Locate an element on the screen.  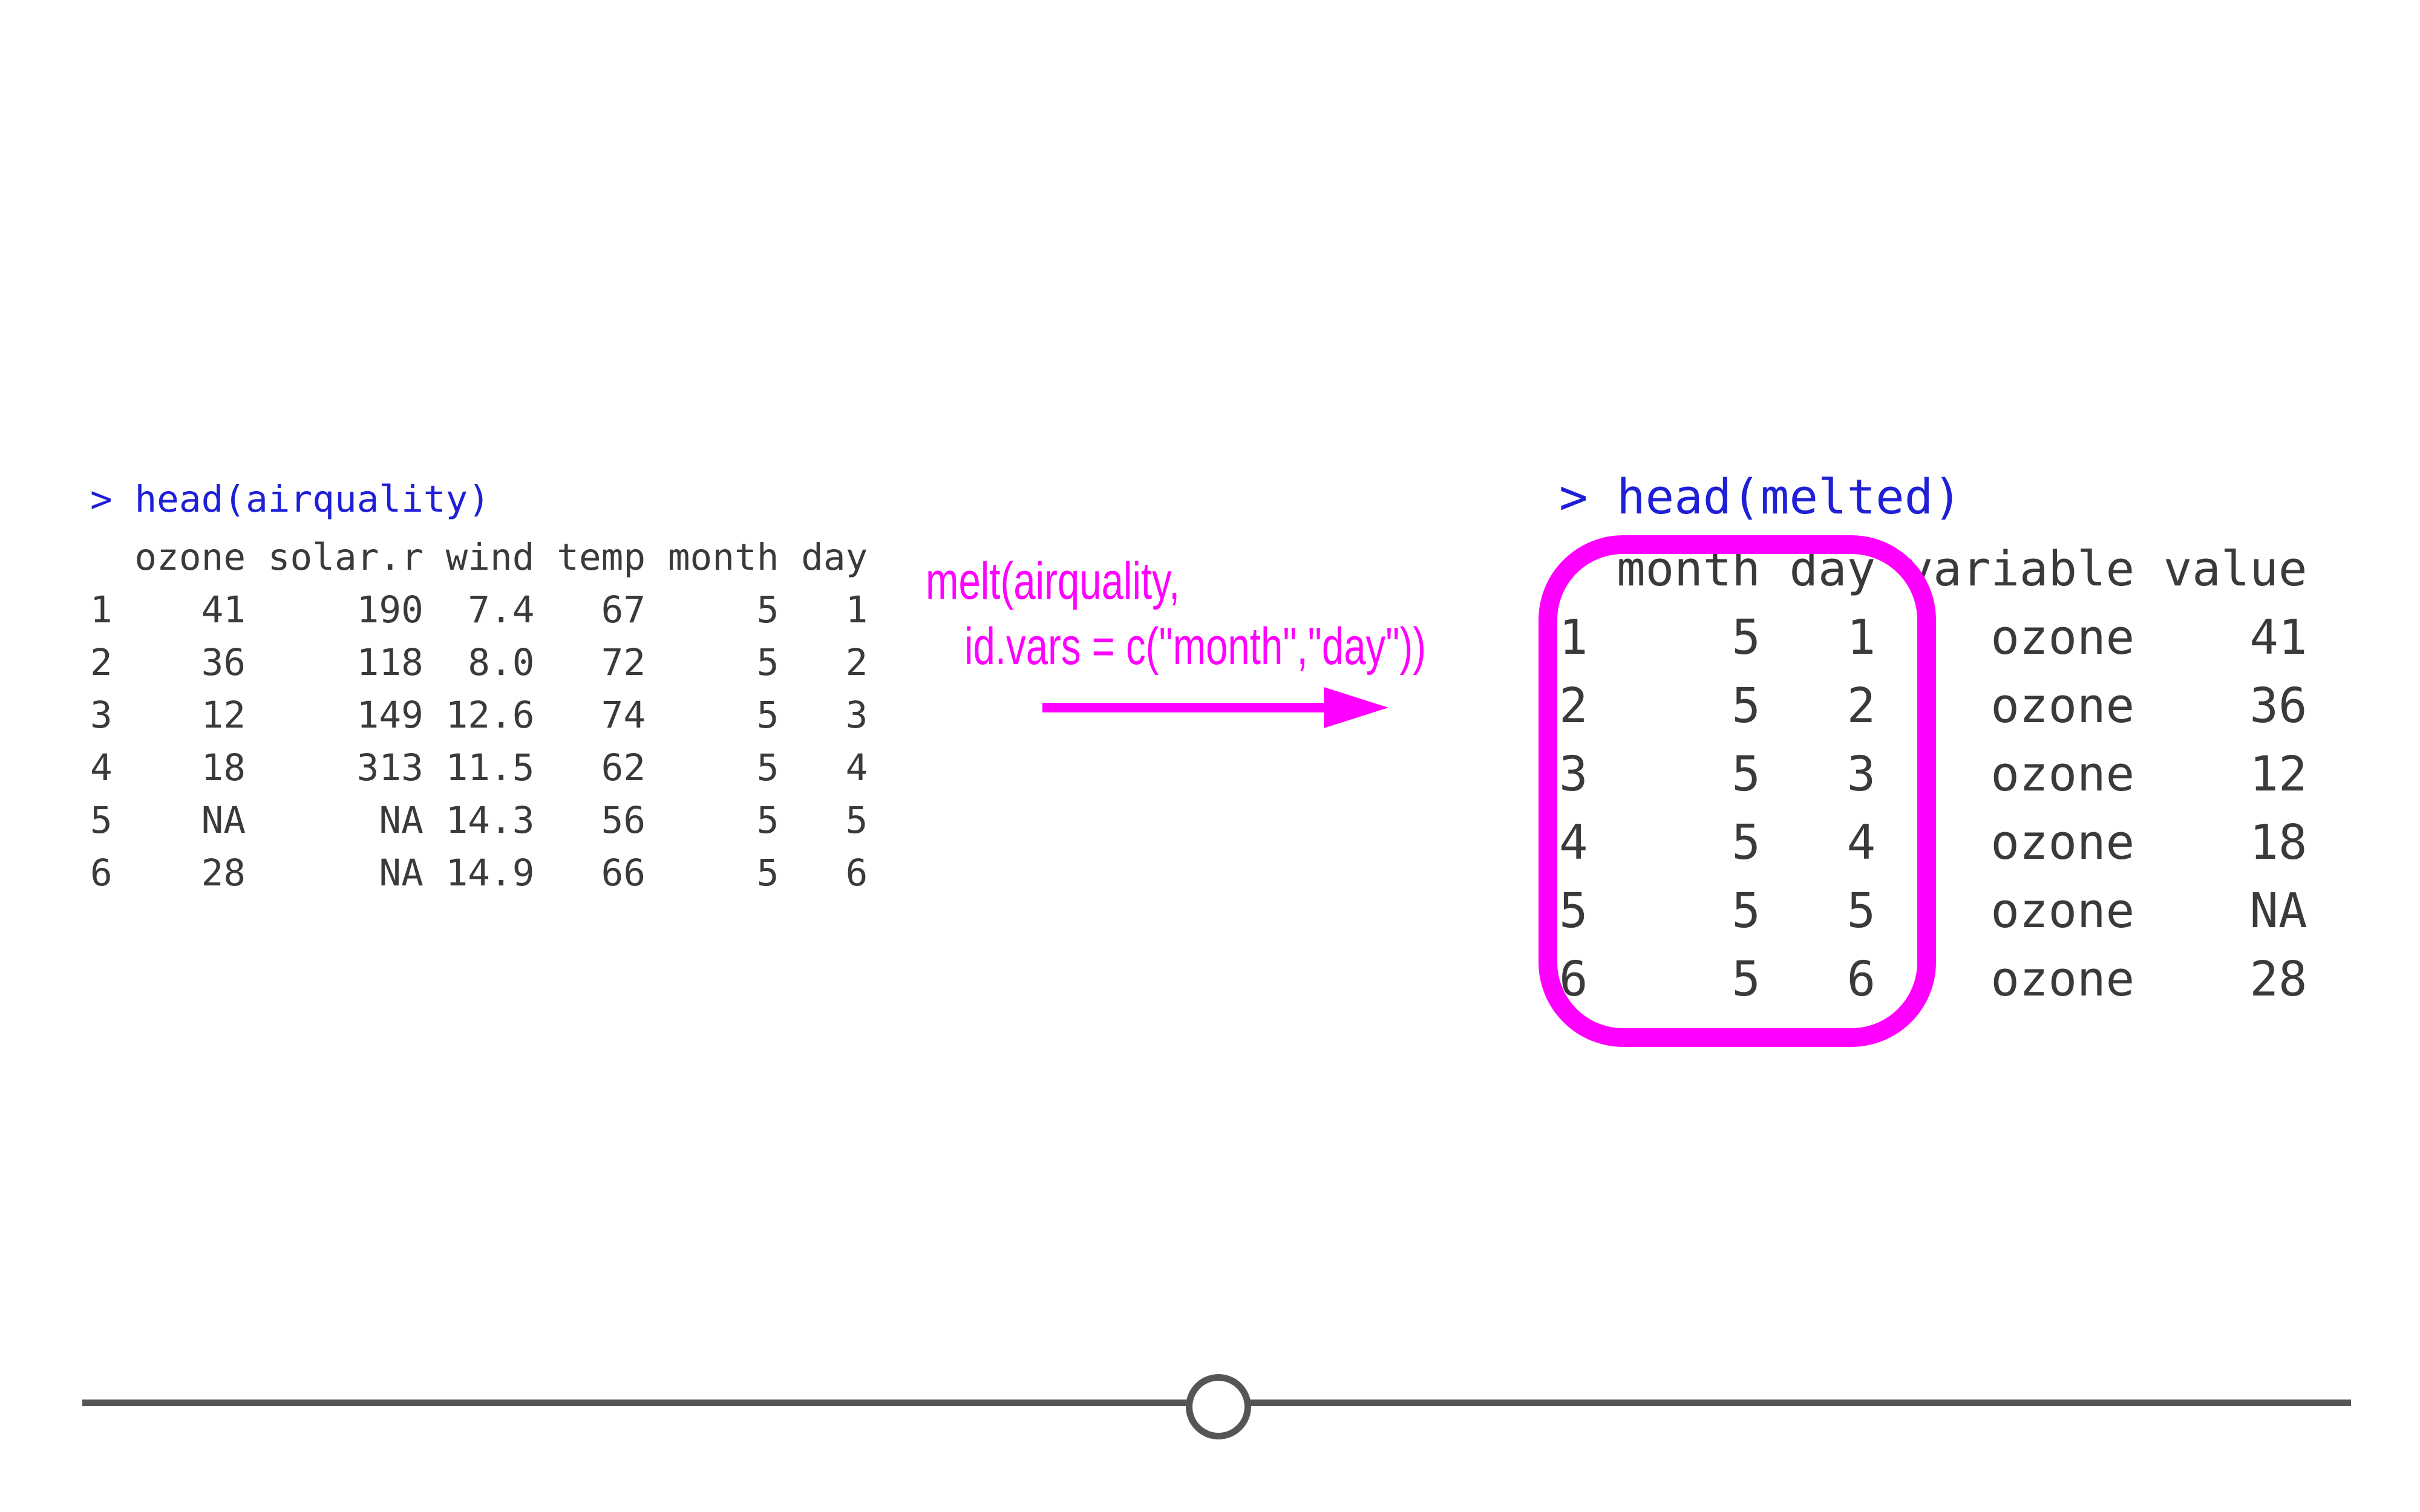
table-cell: 72 is located at coordinates (624, 662).